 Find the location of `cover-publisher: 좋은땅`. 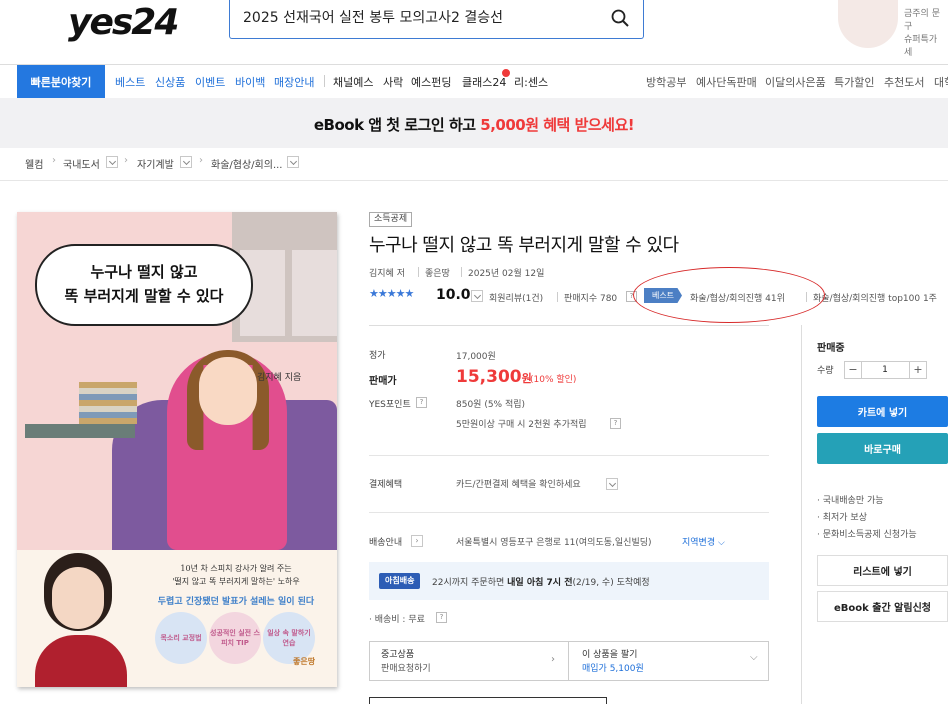

cover-publisher: 좋은땅 is located at coordinates (304, 661).